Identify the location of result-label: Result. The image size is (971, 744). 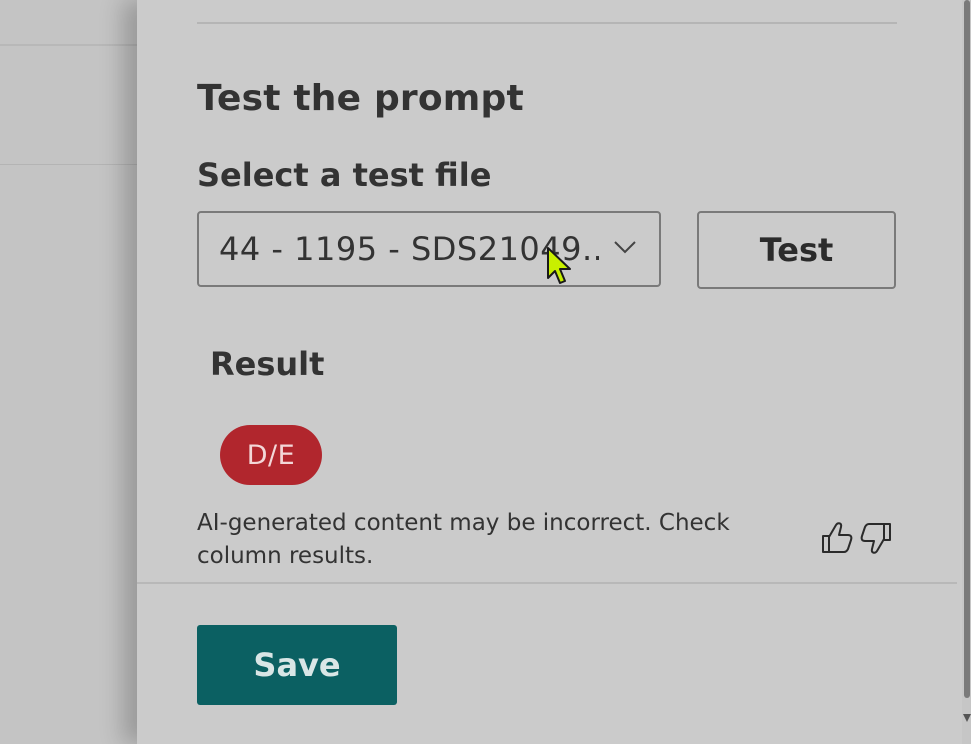
(267, 364).